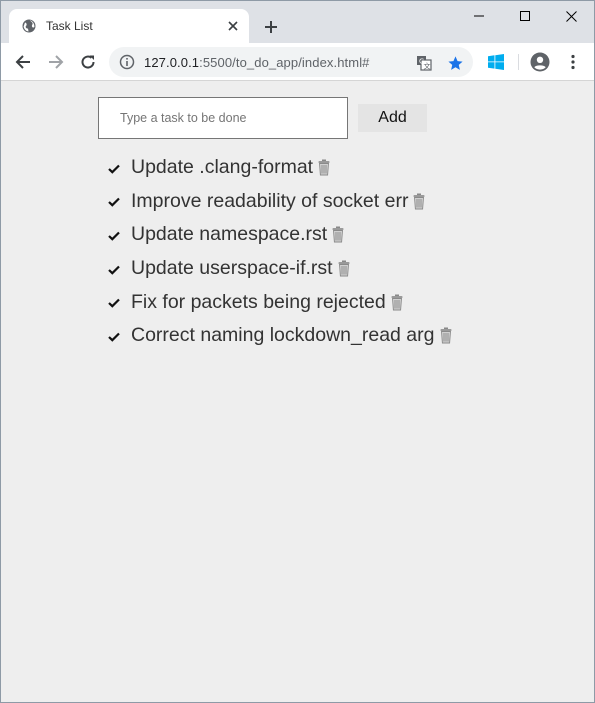 Image resolution: width=595 pixels, height=703 pixels. What do you see at coordinates (127, 62) in the screenshot?
I see `info-icon` at bounding box center [127, 62].